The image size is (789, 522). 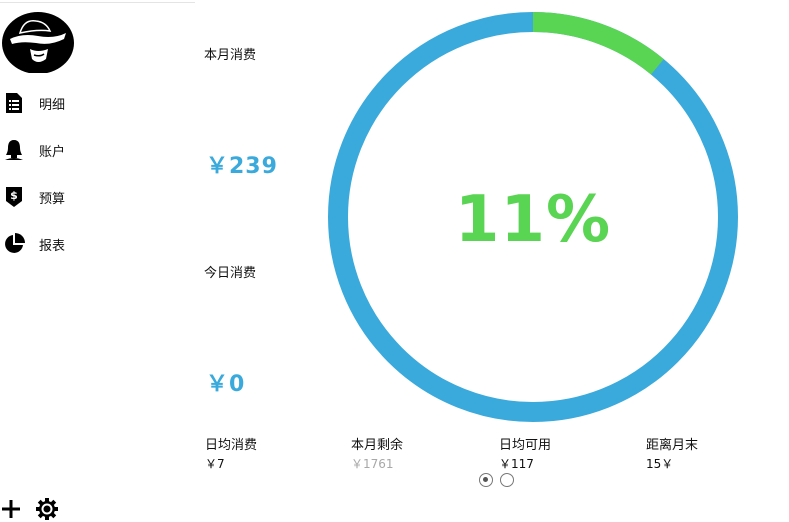 What do you see at coordinates (270, 453) in the screenshot?
I see `stat-daily-average: 日均消费 ￥7` at bounding box center [270, 453].